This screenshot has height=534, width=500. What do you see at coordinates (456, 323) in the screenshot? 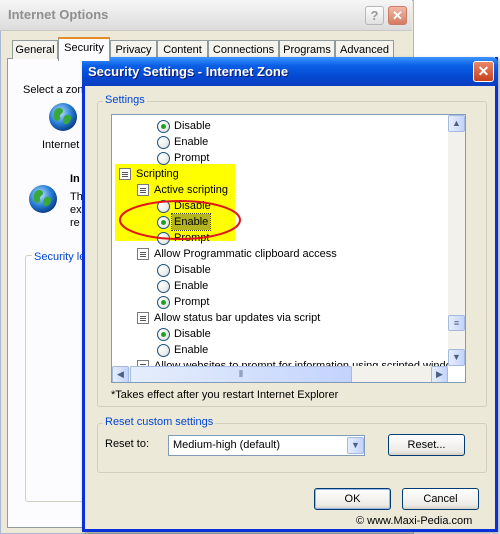
I see `vertical-scroll-thumb: ≡` at bounding box center [456, 323].